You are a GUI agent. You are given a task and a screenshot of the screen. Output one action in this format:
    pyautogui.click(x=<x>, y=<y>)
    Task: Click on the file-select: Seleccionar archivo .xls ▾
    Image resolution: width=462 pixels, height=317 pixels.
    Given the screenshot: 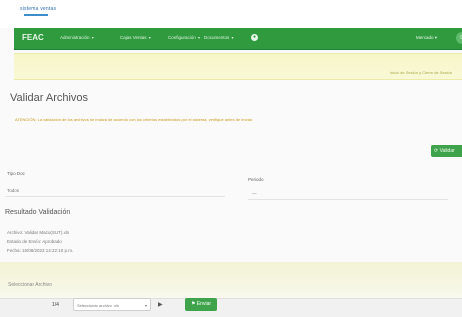 What is the action you would take?
    pyautogui.click(x=112, y=304)
    